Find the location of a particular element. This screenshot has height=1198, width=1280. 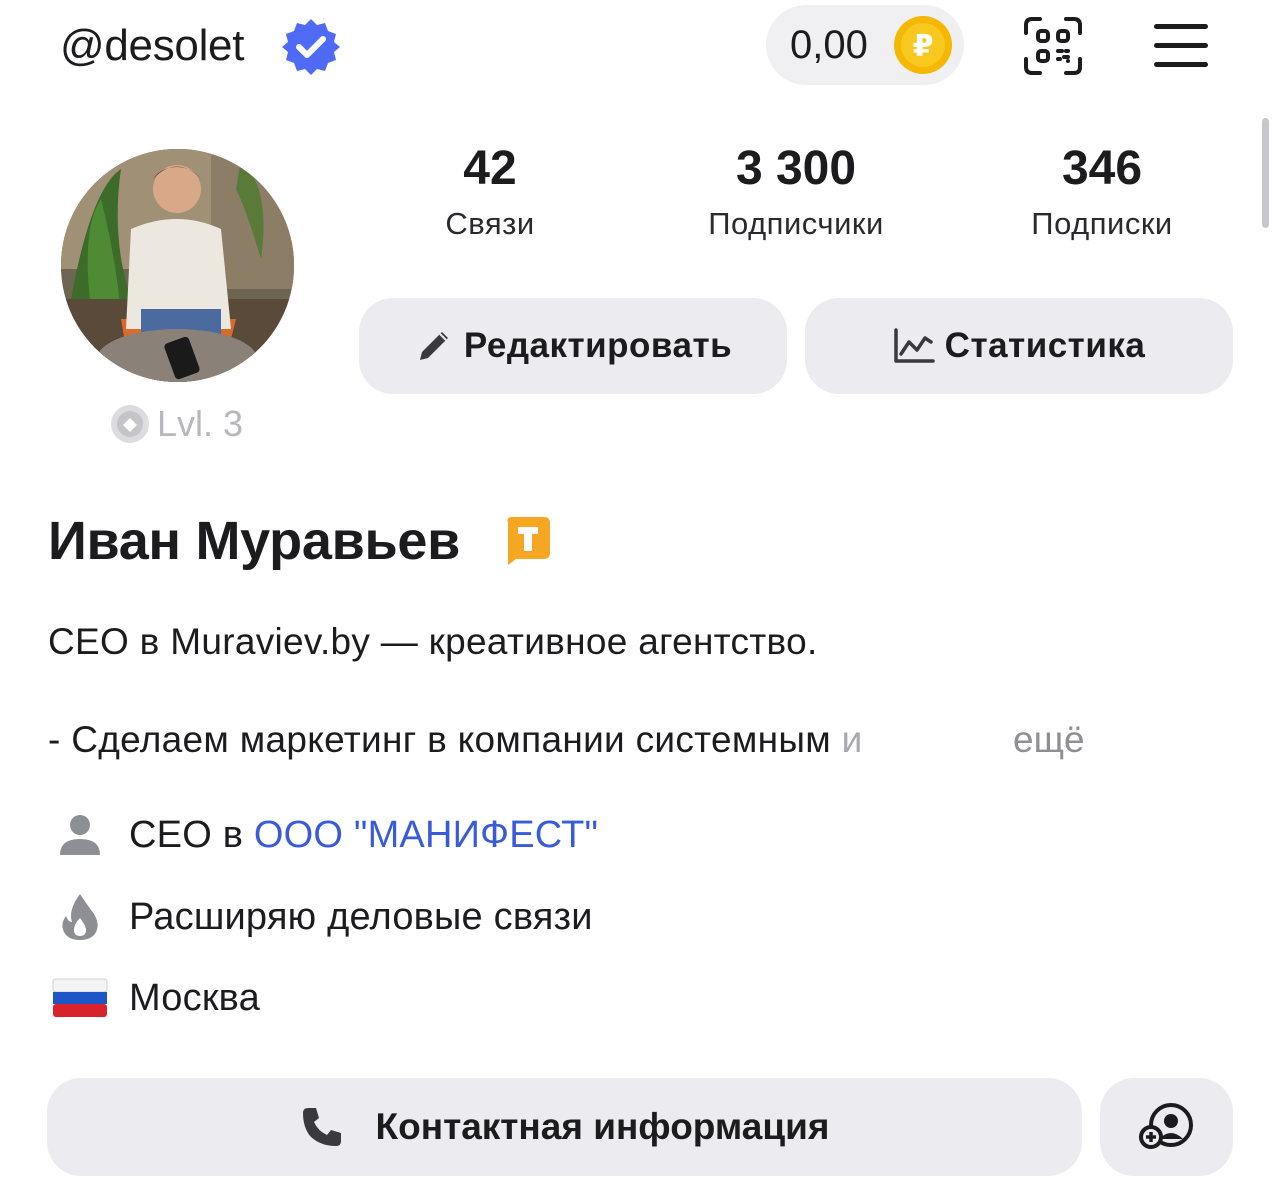

add-contact-button is located at coordinates (1166, 1127).